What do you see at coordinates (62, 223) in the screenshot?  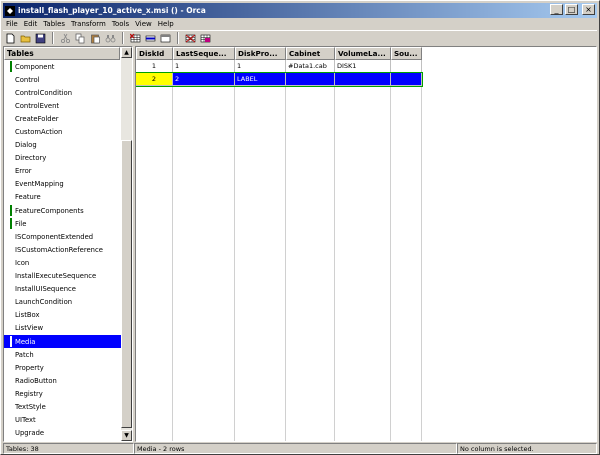 I see `table-item-file: File` at bounding box center [62, 223].